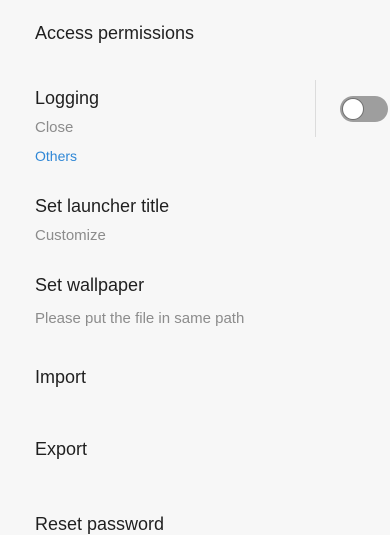  Describe the element at coordinates (70, 235) in the screenshot. I see `set-launcher-title-summary: Customize` at that location.